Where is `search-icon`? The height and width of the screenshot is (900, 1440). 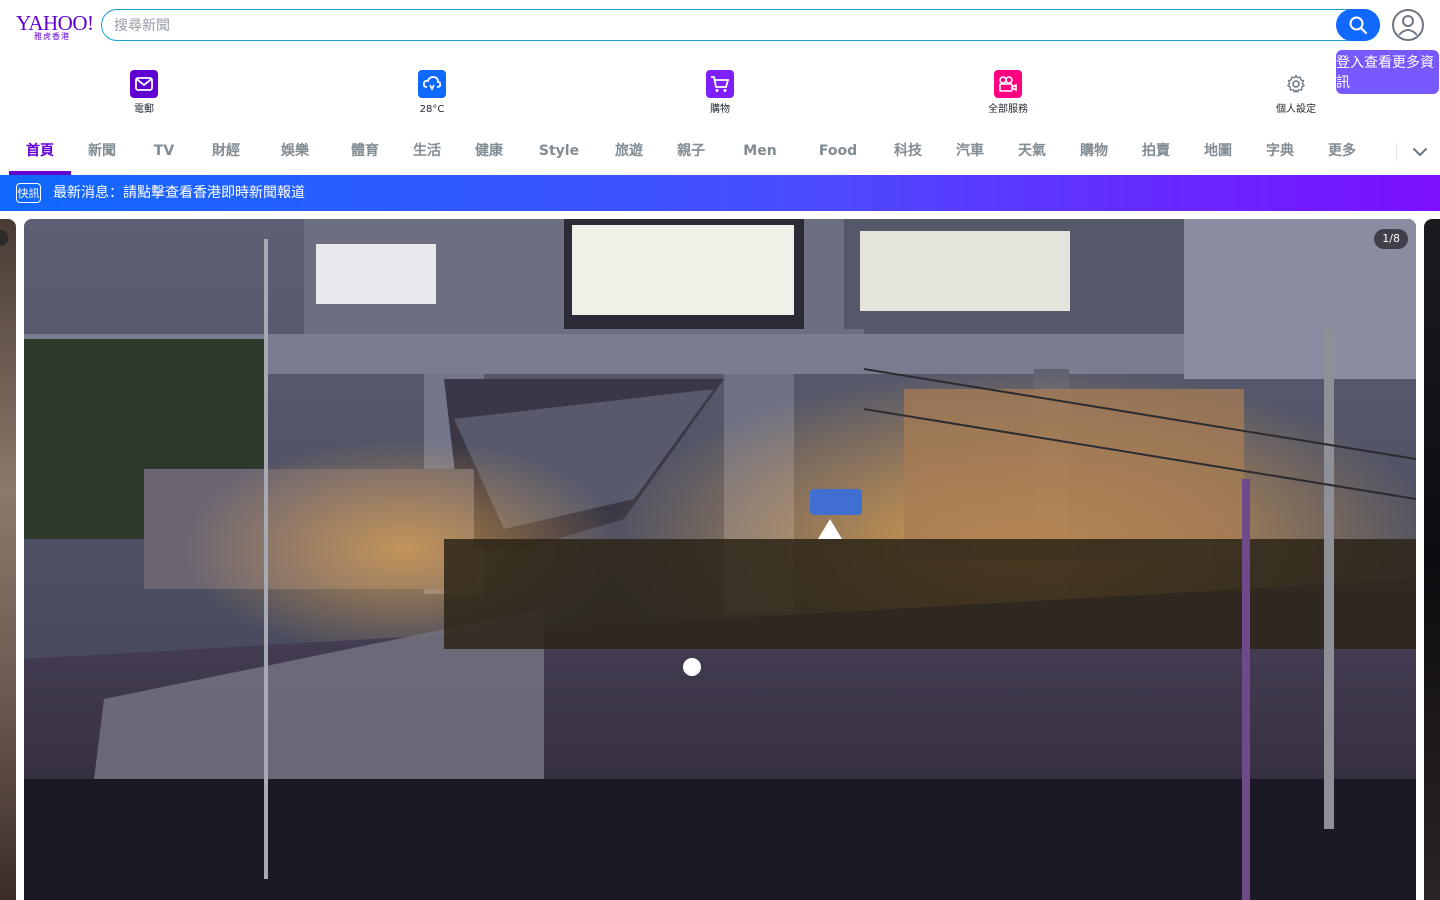
search-icon is located at coordinates (1358, 25).